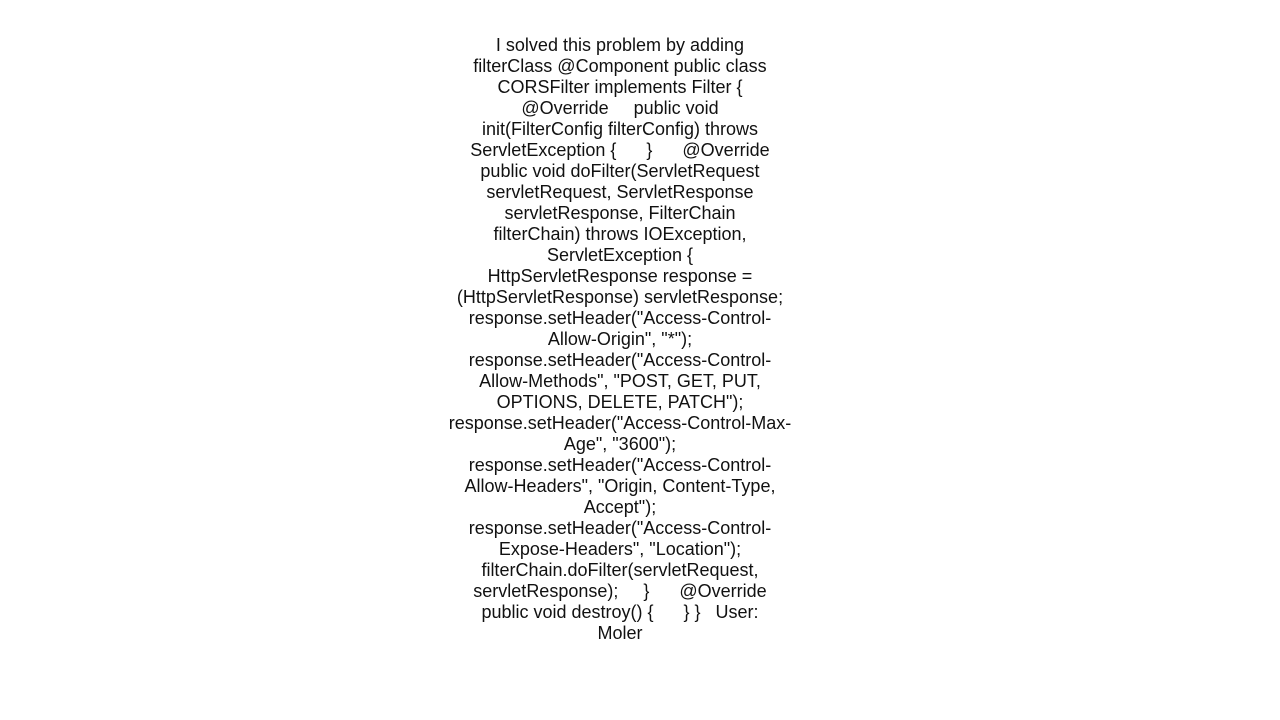  I want to click on text-line: servletRequest, ServletResponse, so click(620, 192).